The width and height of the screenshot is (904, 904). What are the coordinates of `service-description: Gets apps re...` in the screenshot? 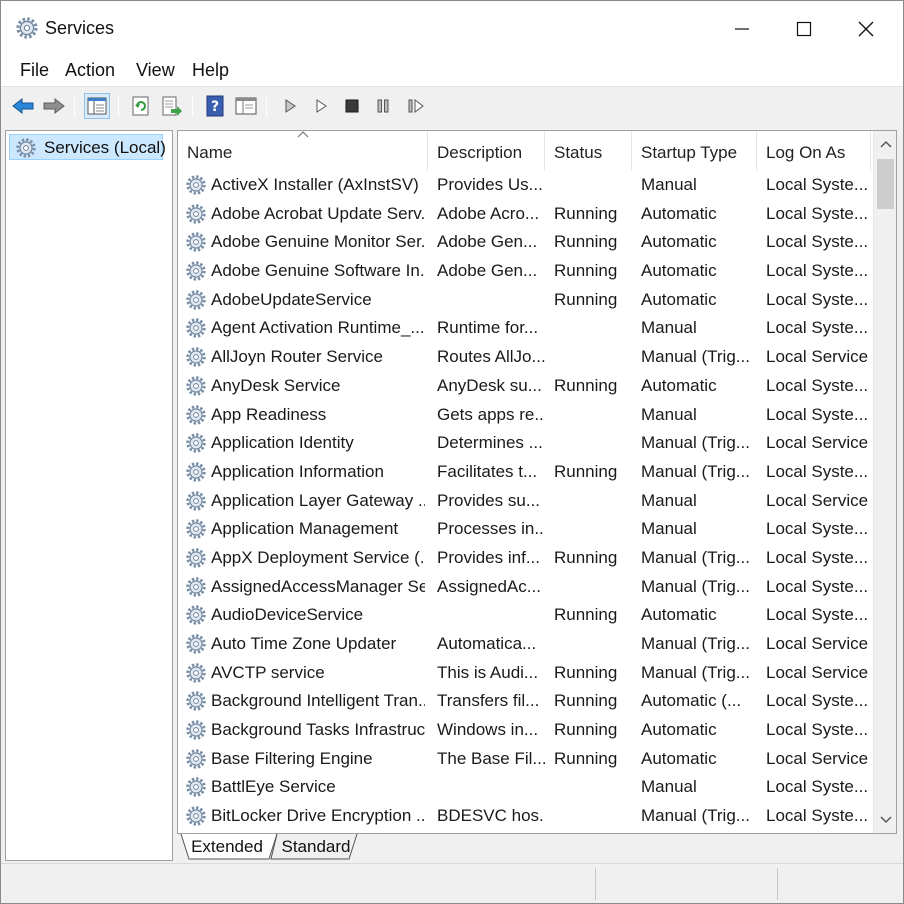 It's located at (491, 414).